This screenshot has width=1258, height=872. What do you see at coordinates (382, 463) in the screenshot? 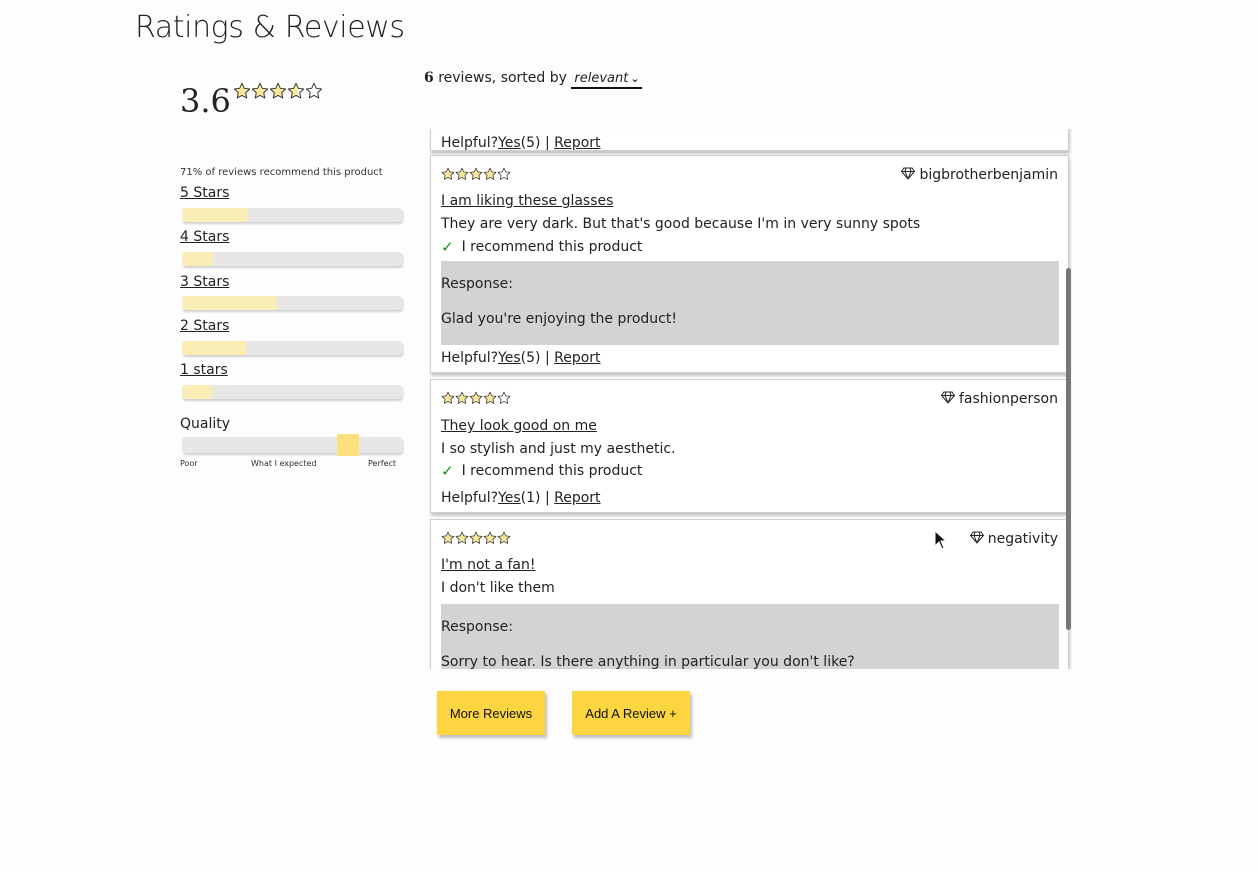
I see `quality-scale-high: Perfect` at bounding box center [382, 463].